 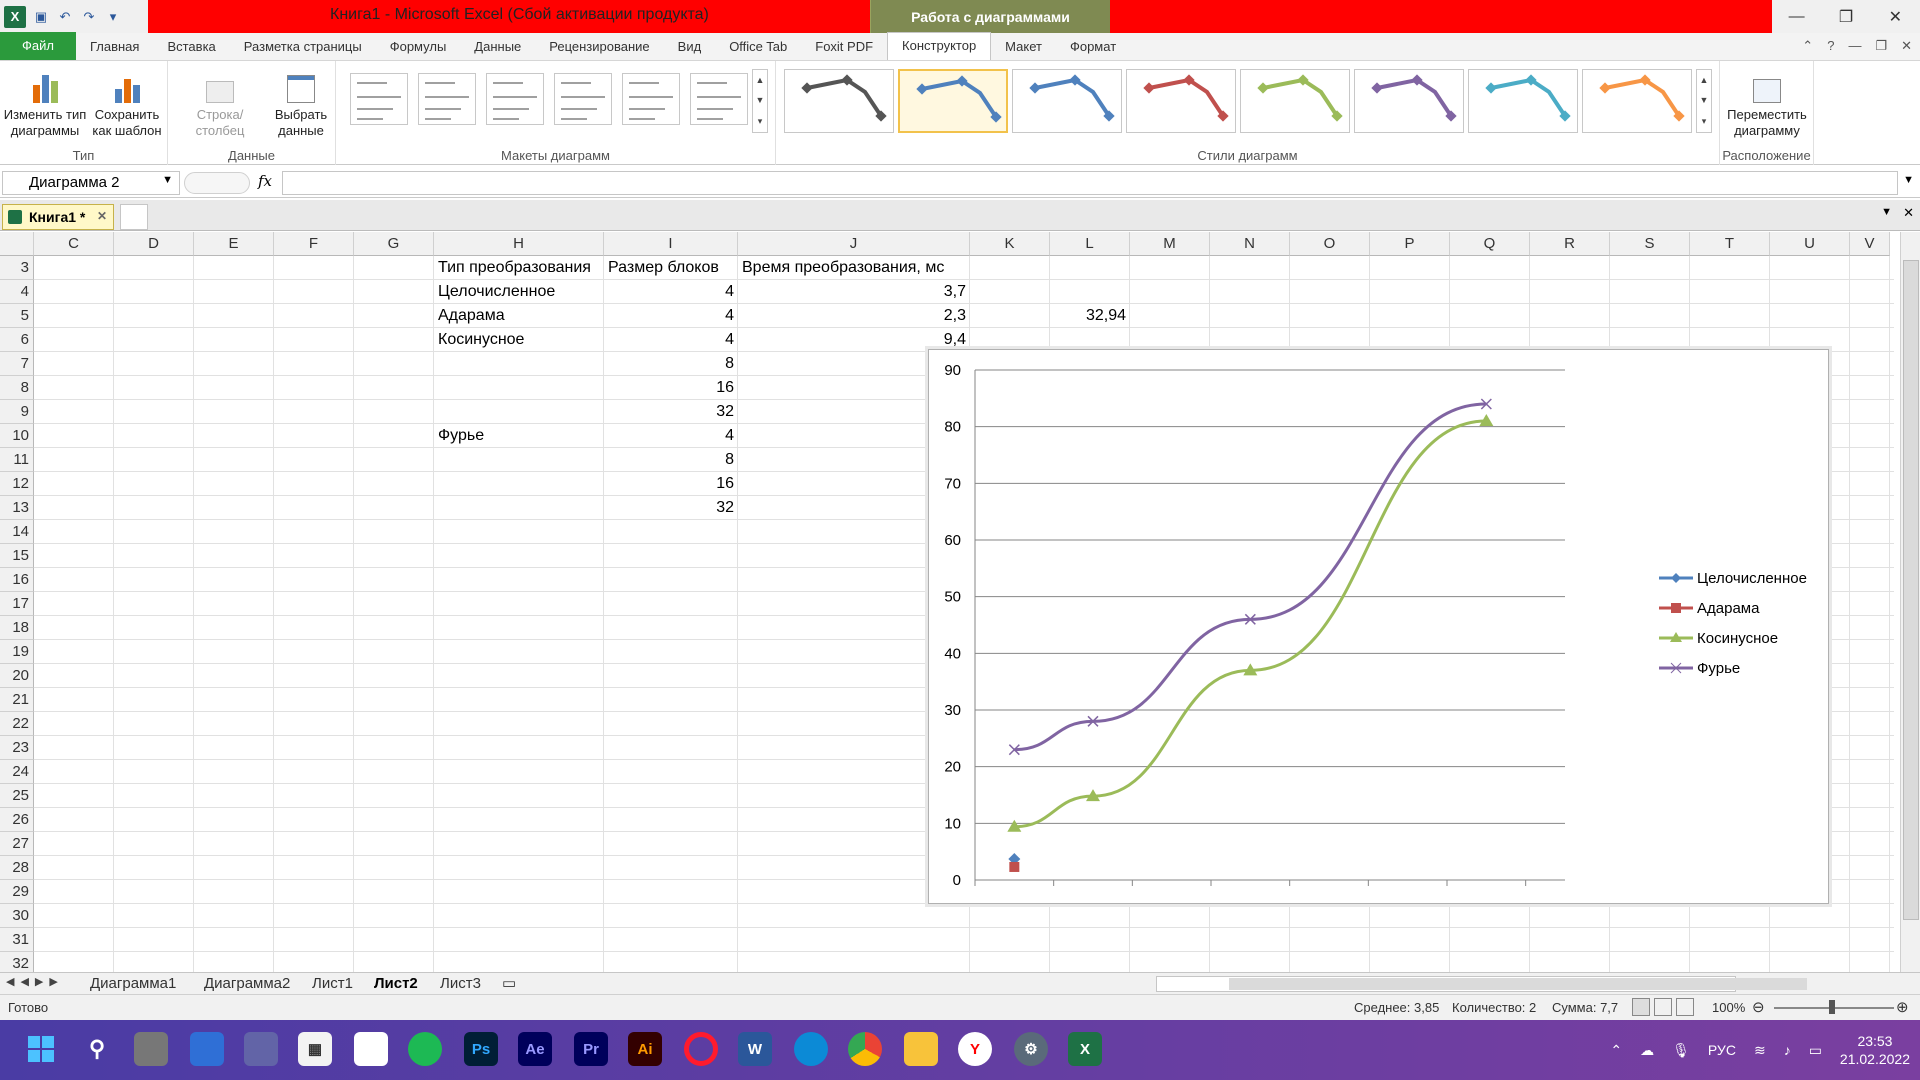 What do you see at coordinates (671, 484) in the screenshot?
I see `cell-I12: 16` at bounding box center [671, 484].